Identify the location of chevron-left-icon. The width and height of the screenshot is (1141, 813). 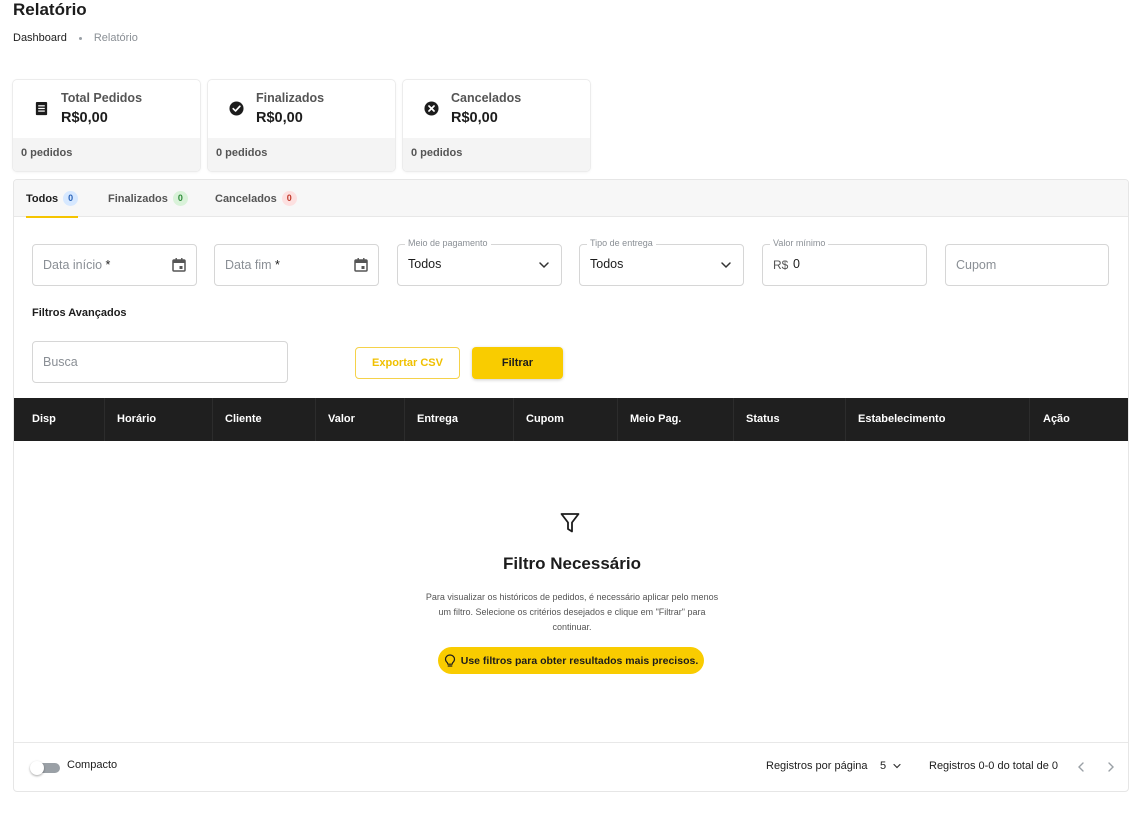
(1081, 767).